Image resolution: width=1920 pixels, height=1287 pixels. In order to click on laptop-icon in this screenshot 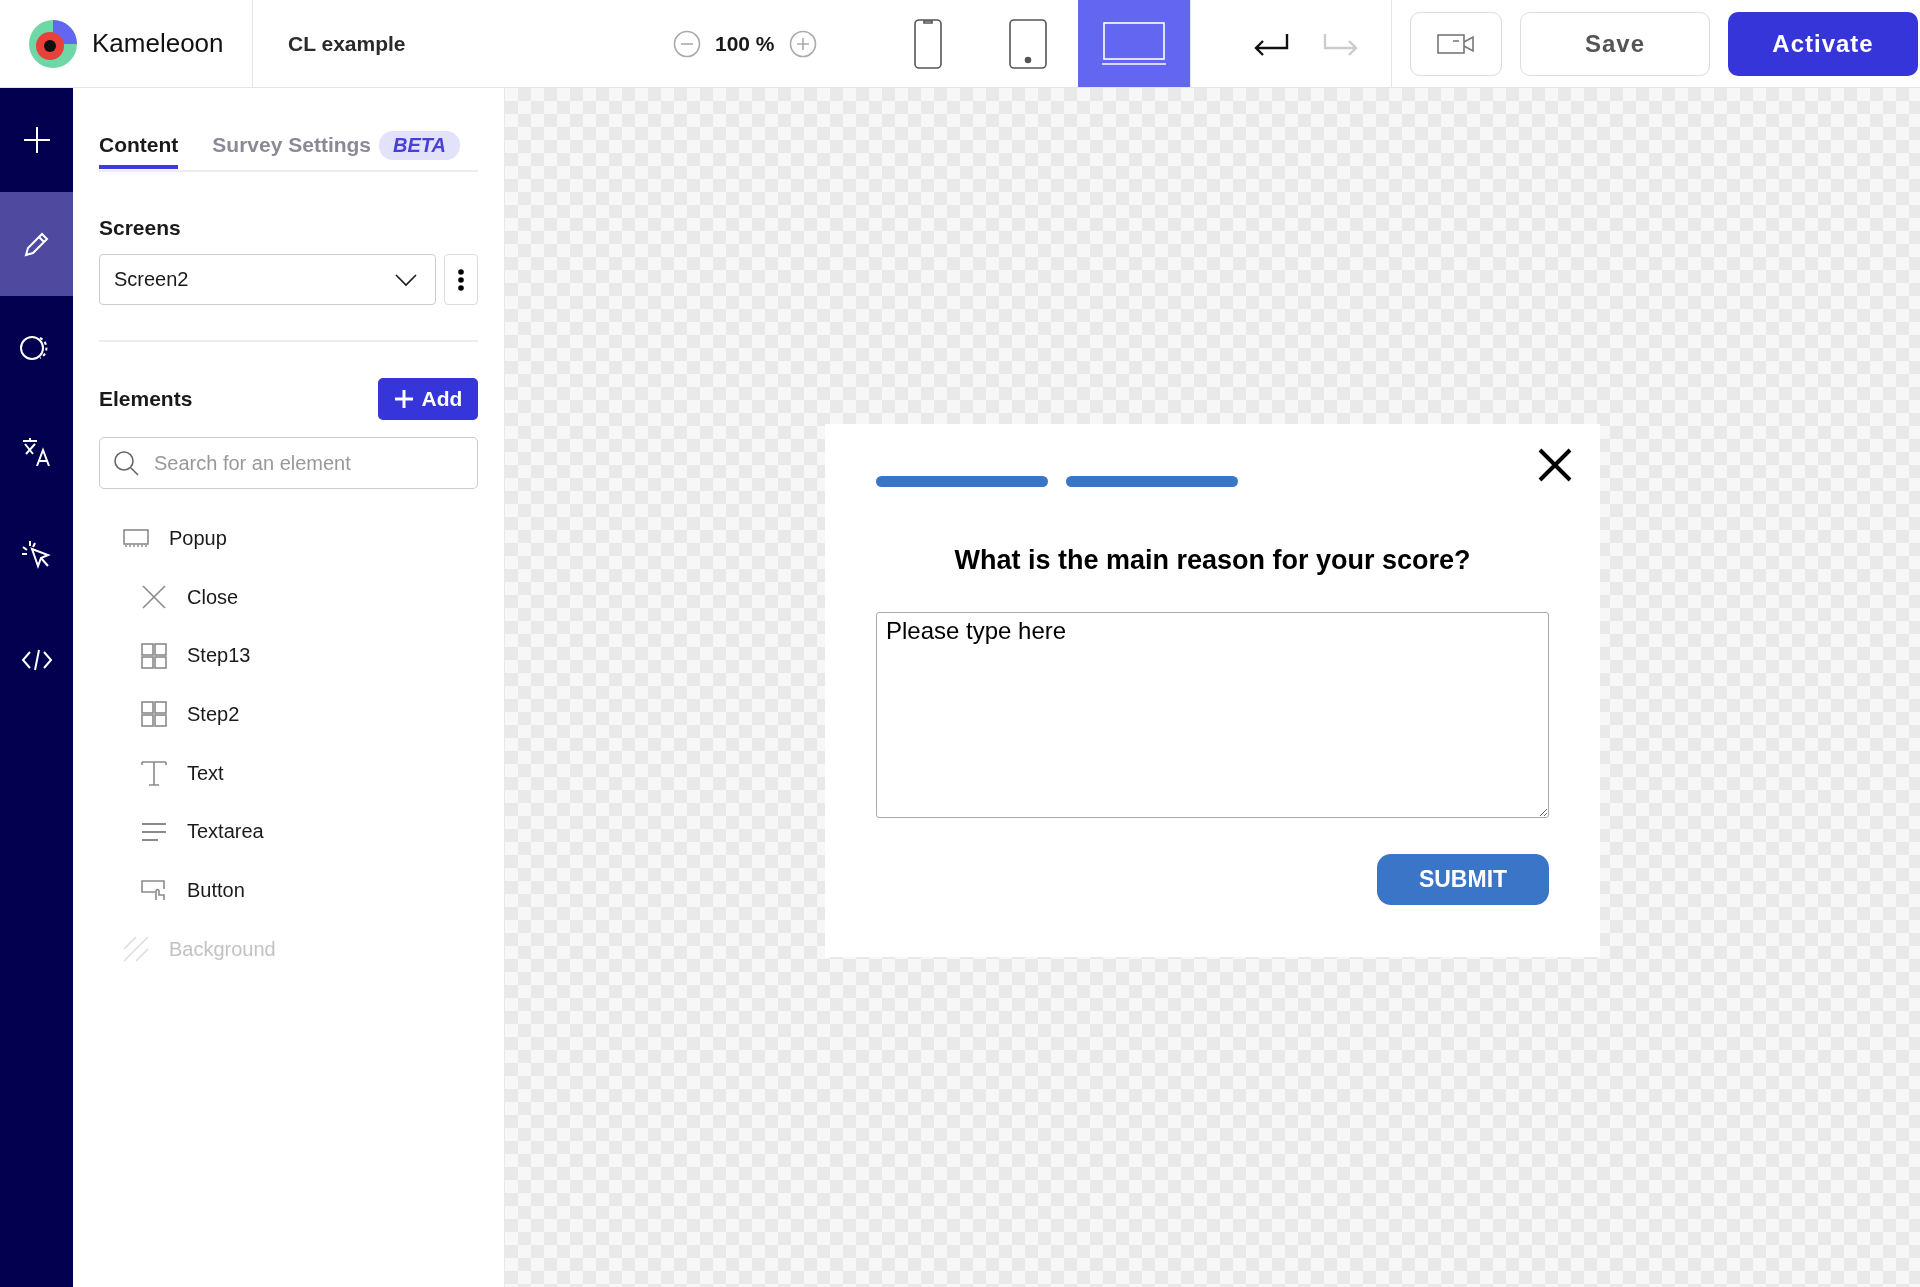, I will do `click(1134, 43)`.